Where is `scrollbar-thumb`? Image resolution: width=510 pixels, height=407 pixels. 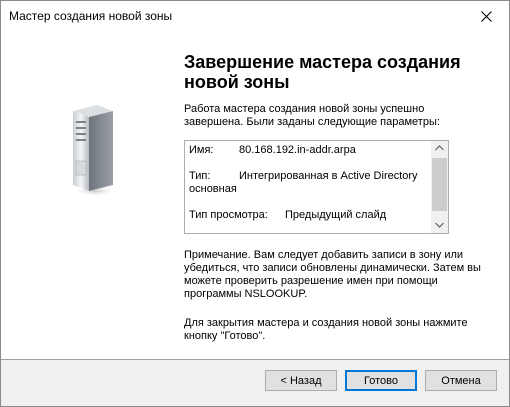
scrollbar-thumb is located at coordinates (439, 184).